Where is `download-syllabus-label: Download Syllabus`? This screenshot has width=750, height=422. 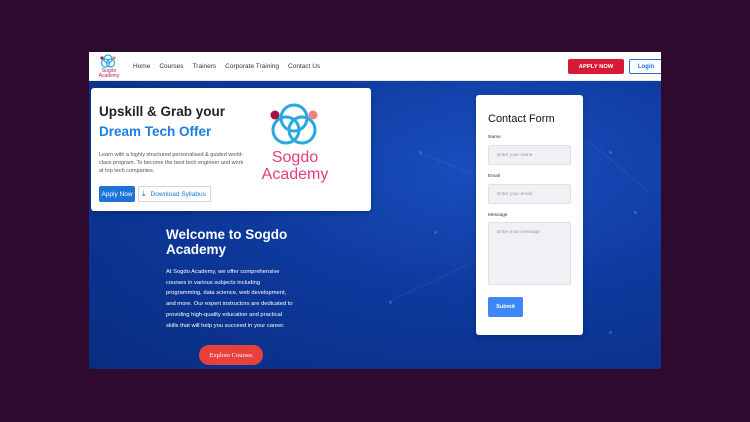 download-syllabus-label: Download Syllabus is located at coordinates (178, 194).